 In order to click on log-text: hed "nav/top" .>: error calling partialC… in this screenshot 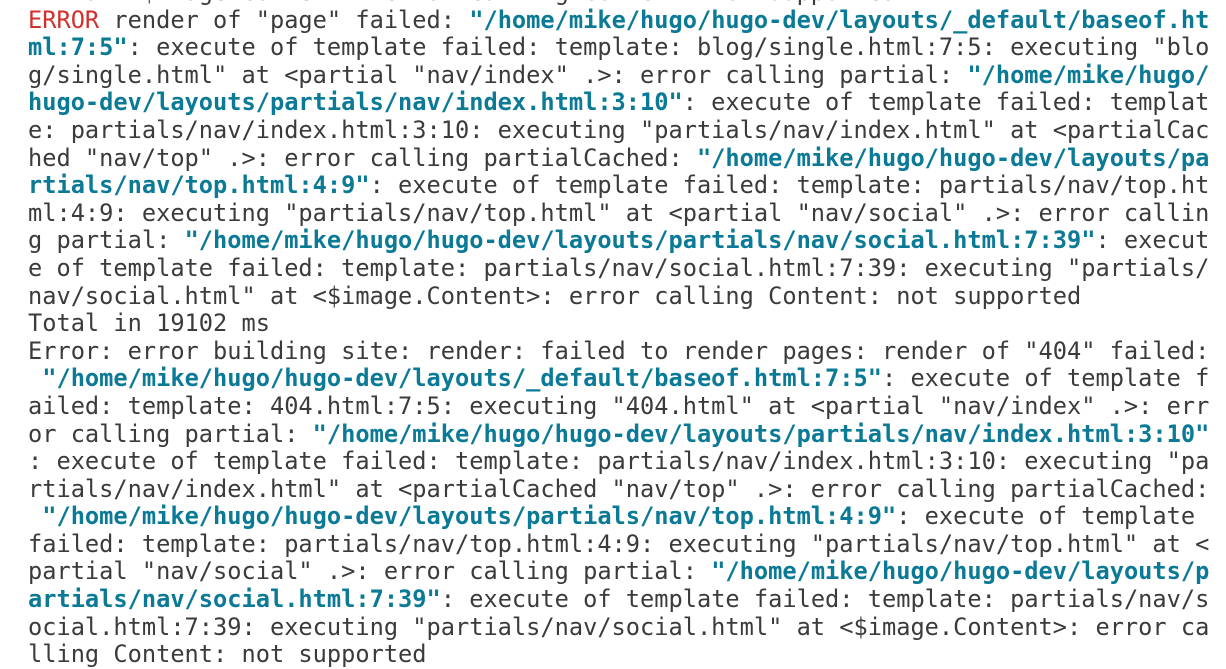, I will do `click(362, 158)`.